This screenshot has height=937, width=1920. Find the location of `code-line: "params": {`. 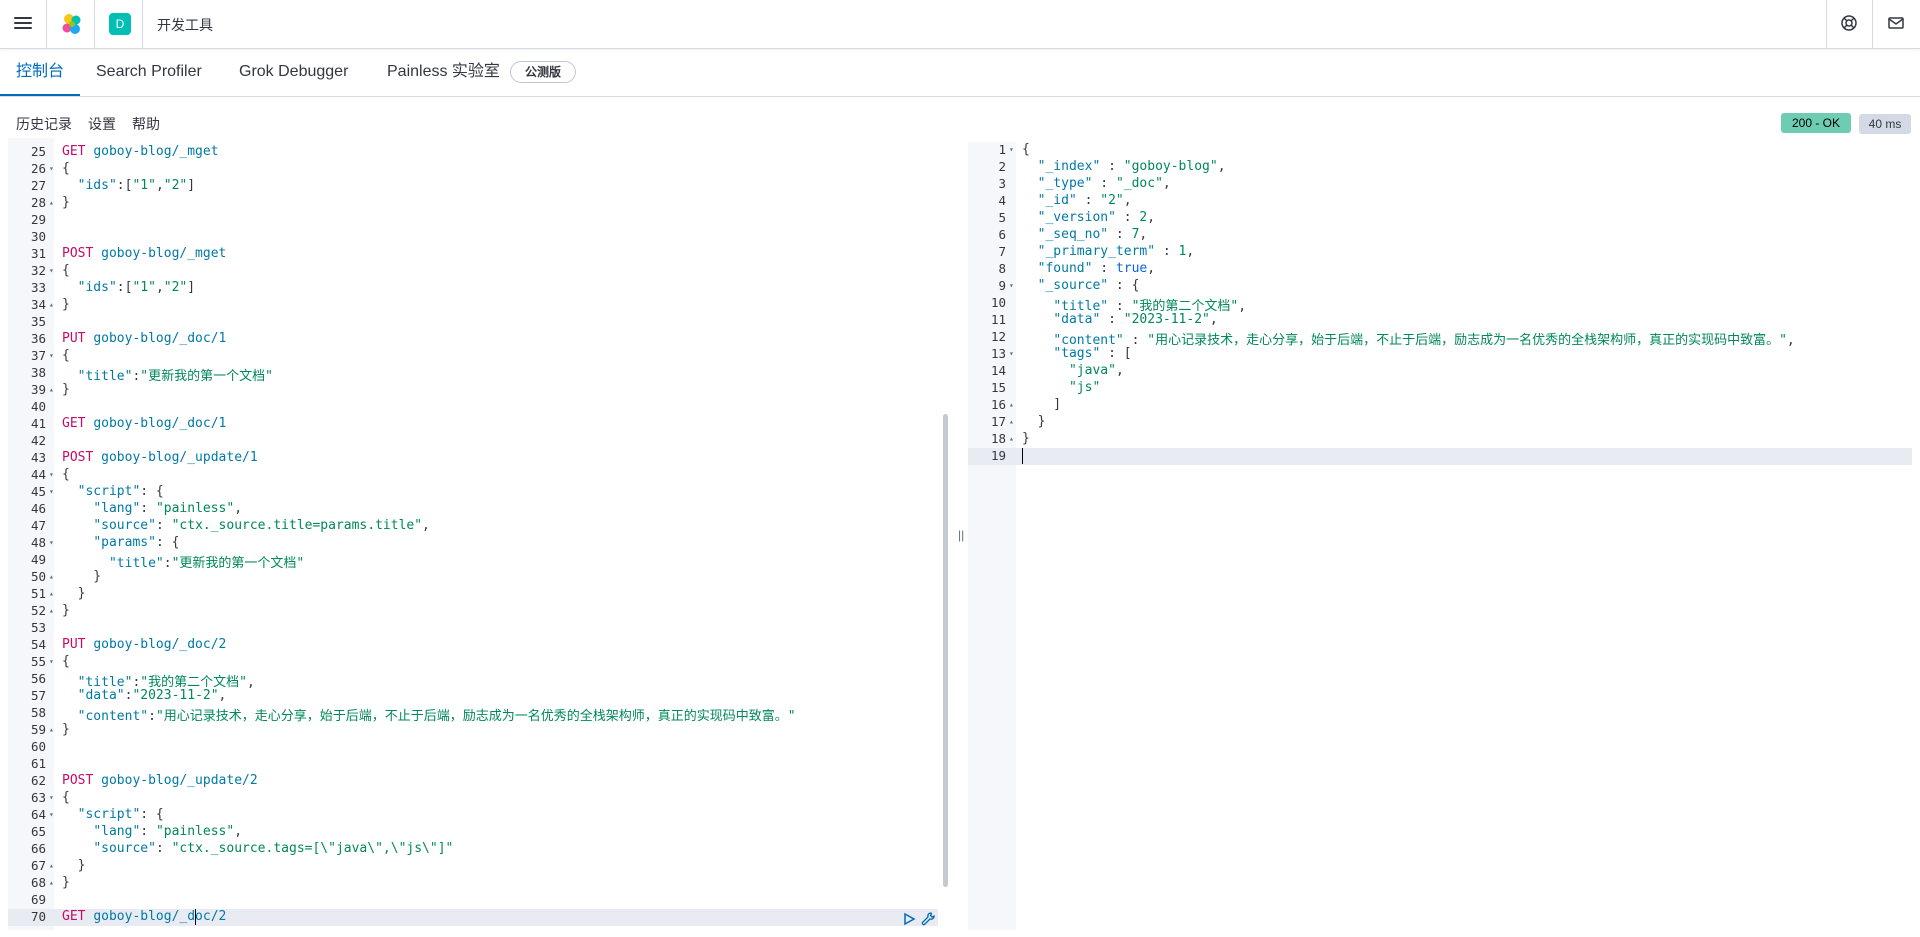

code-line: "params": { is located at coordinates (120, 542).